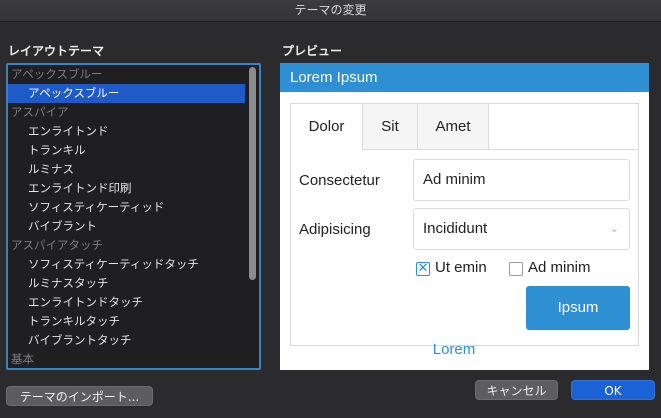 The image size is (661, 418). Describe the element at coordinates (133, 264) in the screenshot. I see `theme-list-item: ソフィスティケーティッドタッチ` at that location.